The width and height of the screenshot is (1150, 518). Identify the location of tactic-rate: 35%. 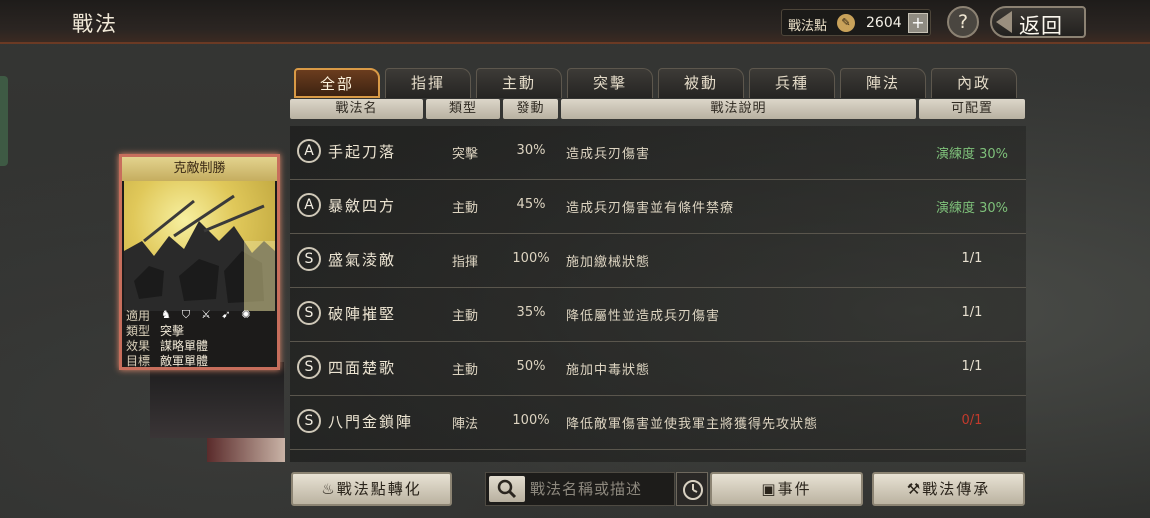
(531, 312).